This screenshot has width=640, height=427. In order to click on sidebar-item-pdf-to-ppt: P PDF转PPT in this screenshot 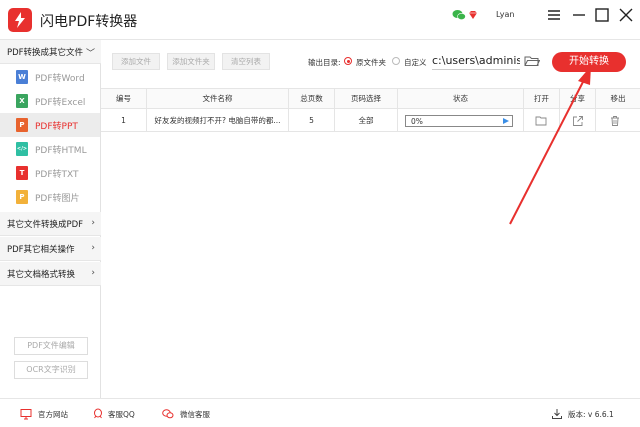, I will do `click(50, 125)`.